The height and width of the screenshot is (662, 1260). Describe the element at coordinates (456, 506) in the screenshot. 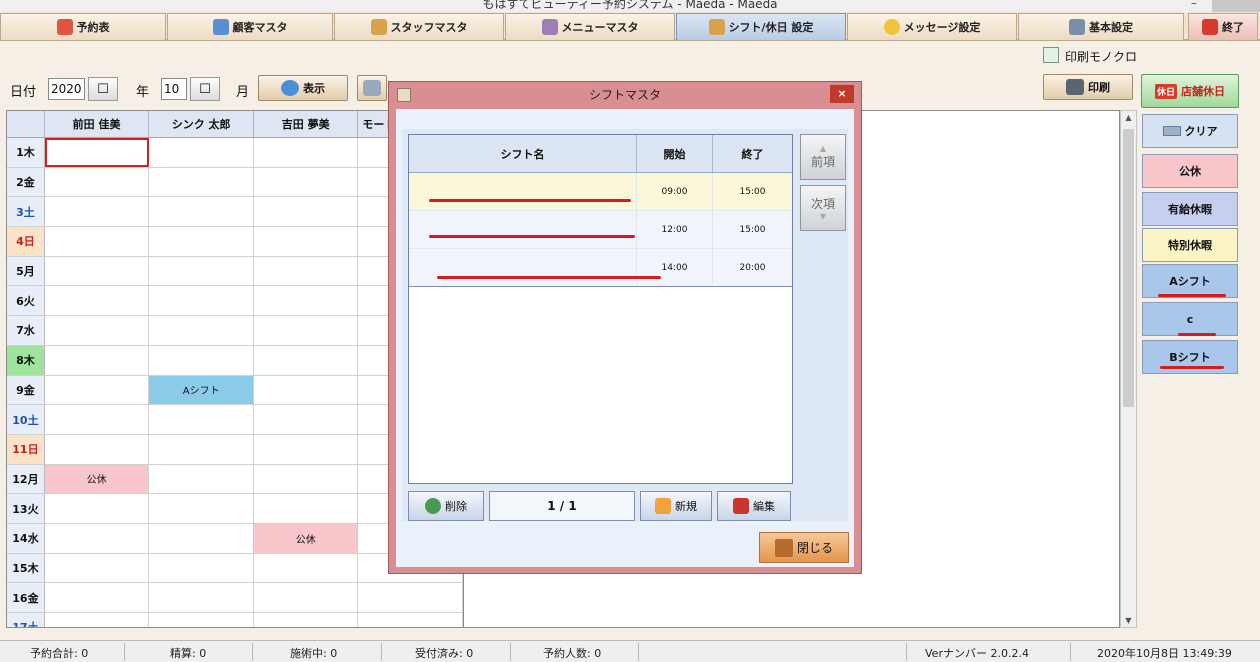

I see `delete-button-label: 削除` at that location.